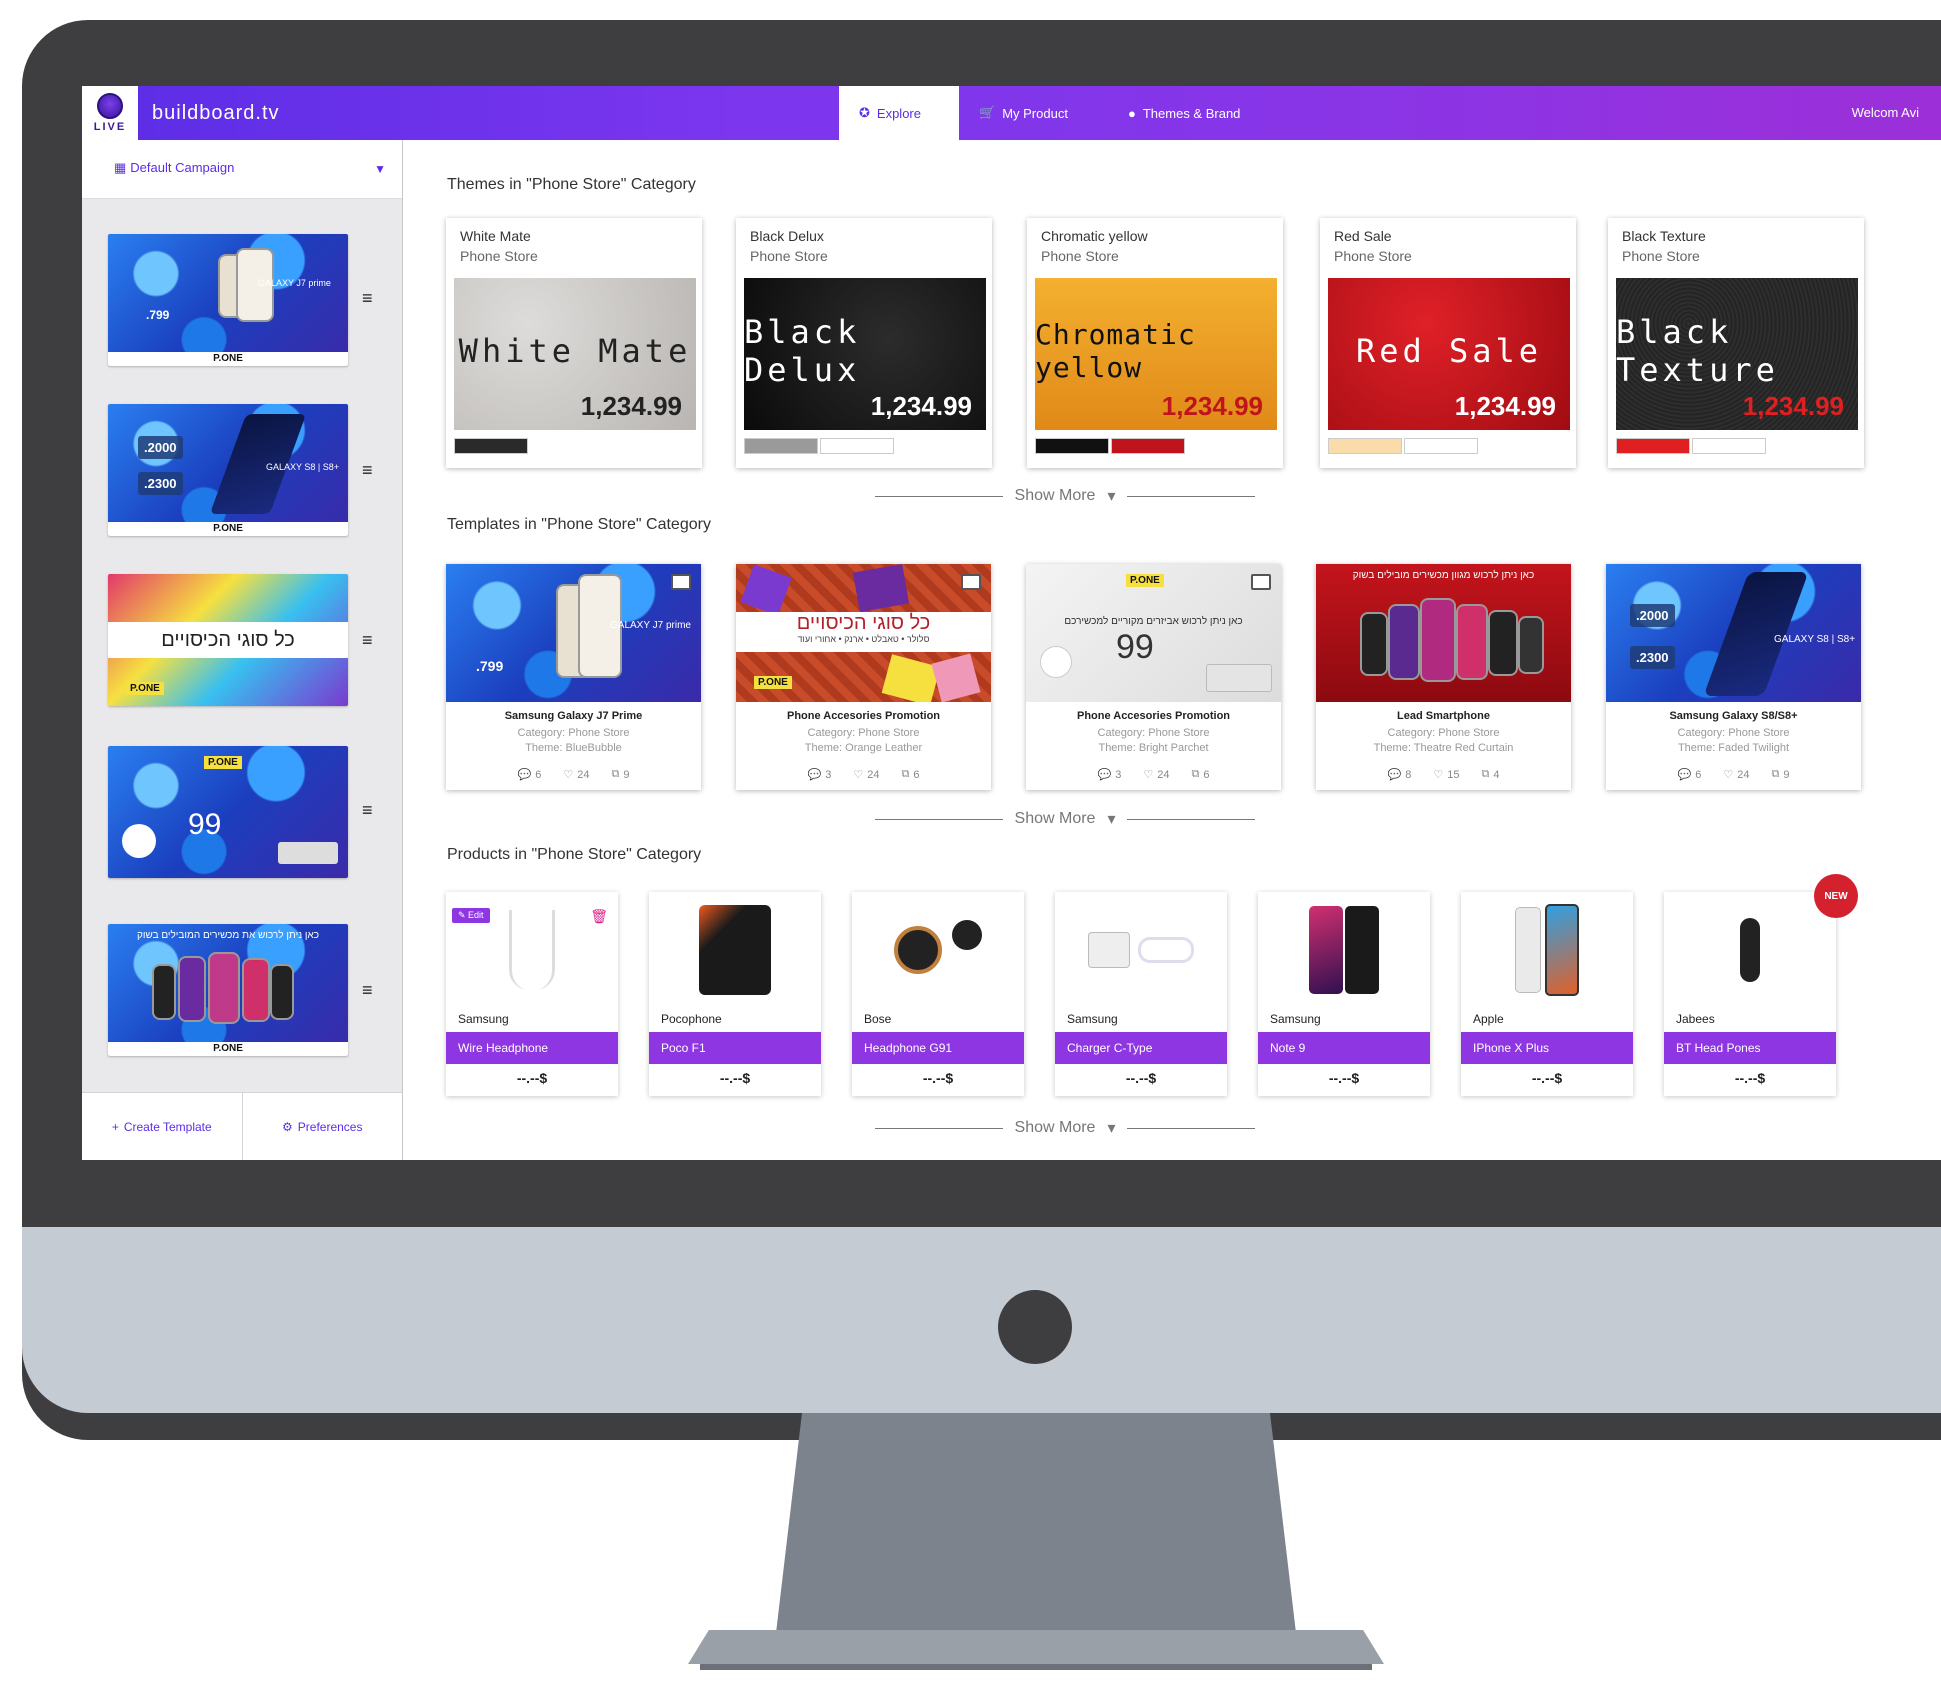  I want to click on preferences-label: Preferences, so click(330, 1127).